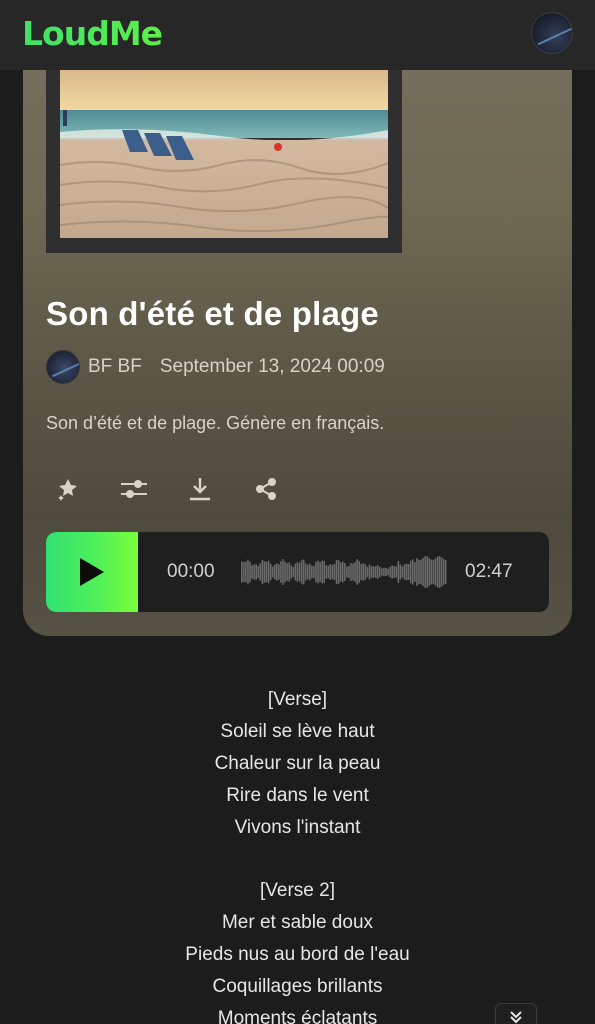  I want to click on top-header: LoudMe, so click(297, 35).